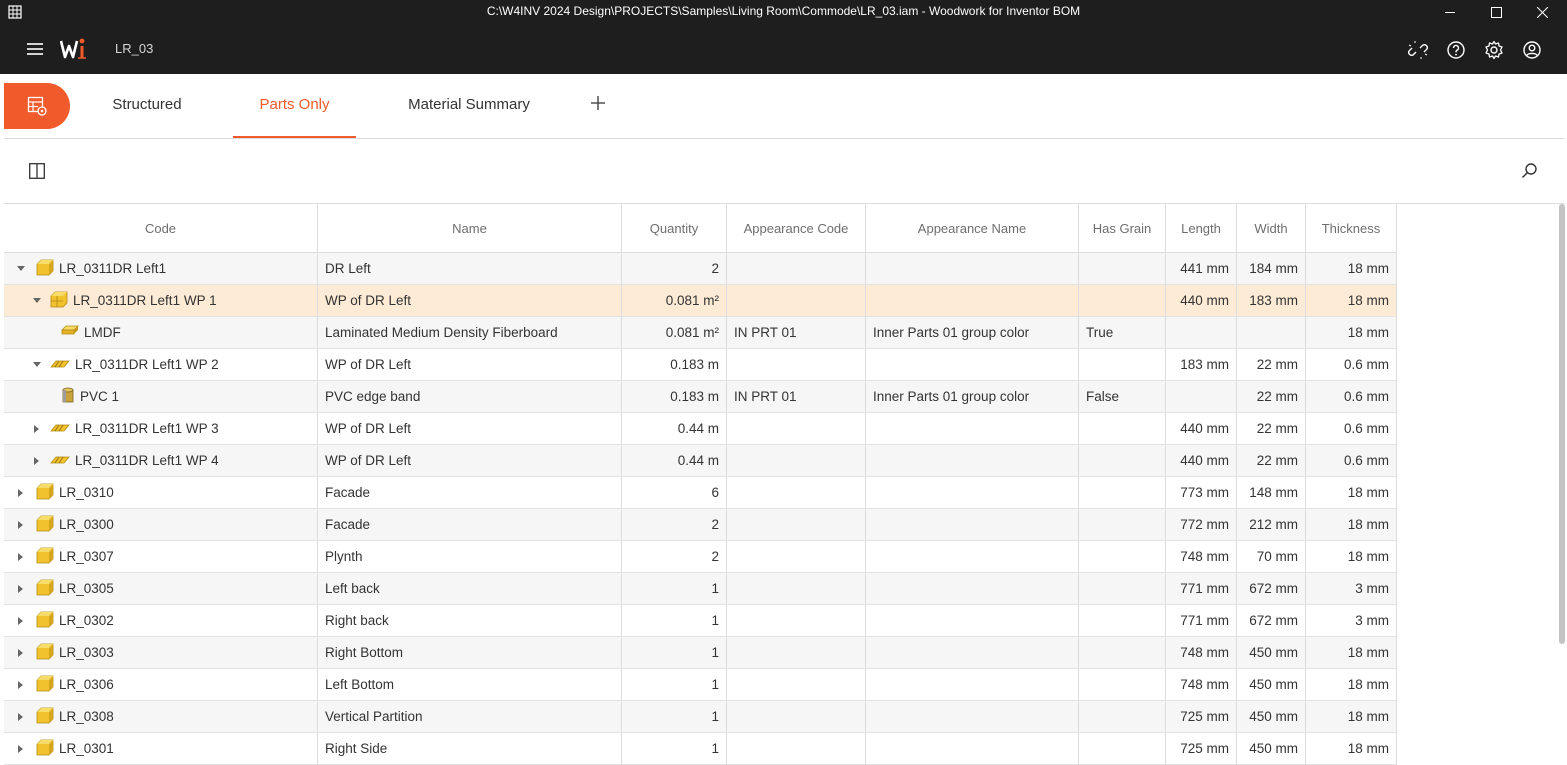  What do you see at coordinates (470, 620) in the screenshot?
I see `name-cell: Right back` at bounding box center [470, 620].